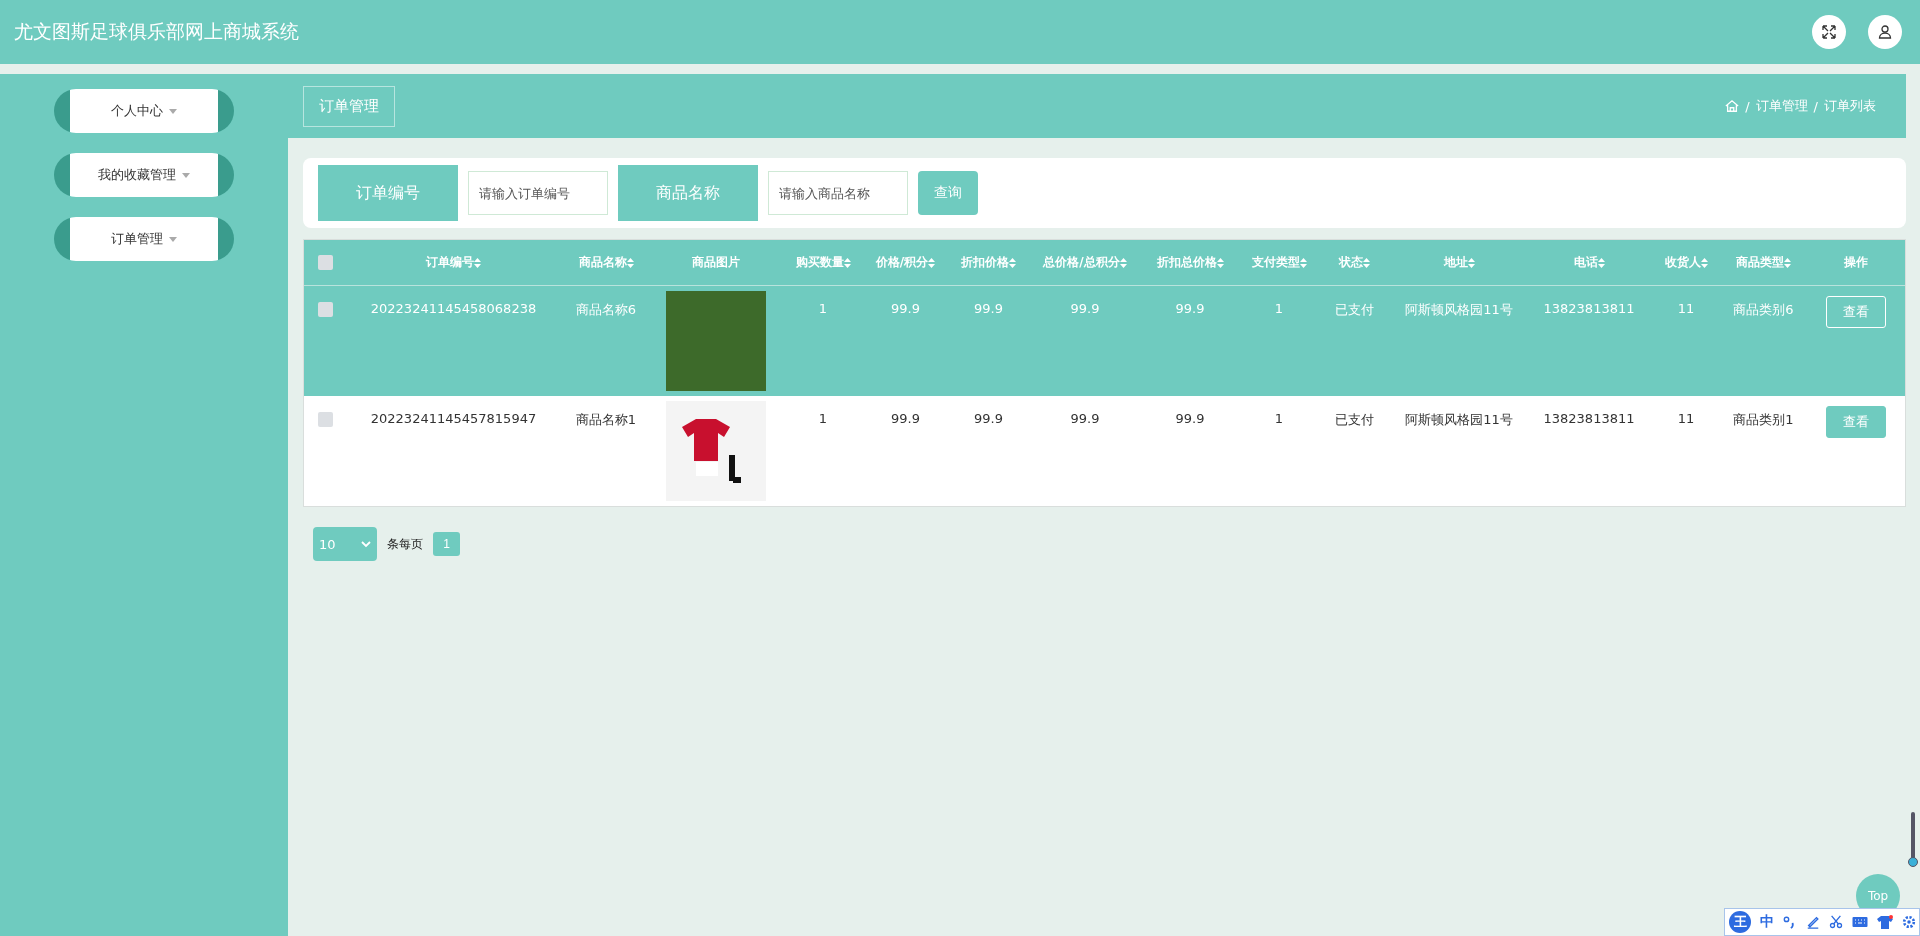 This screenshot has height=936, width=1920. What do you see at coordinates (1104, 341) in the screenshot?
I see `table-row: 20223241145458068238 商品名称6 1 99.9 99.9 99.9 99.9 1 已支付 阿斯顿风格园11号 13823813811 11 商品类别6 查看` at bounding box center [1104, 341].